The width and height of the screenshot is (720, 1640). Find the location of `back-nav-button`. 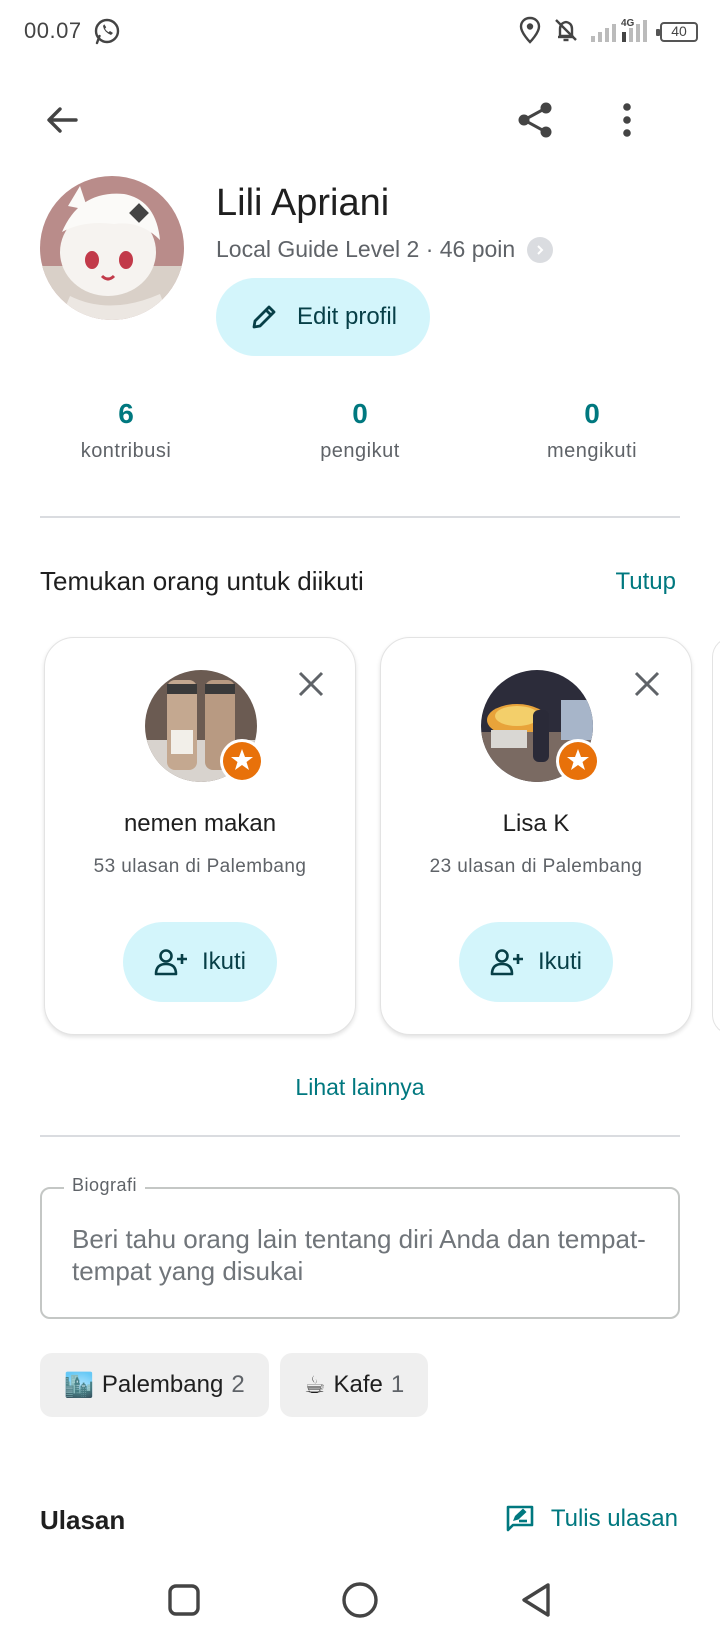

back-nav-button is located at coordinates (536, 1600).